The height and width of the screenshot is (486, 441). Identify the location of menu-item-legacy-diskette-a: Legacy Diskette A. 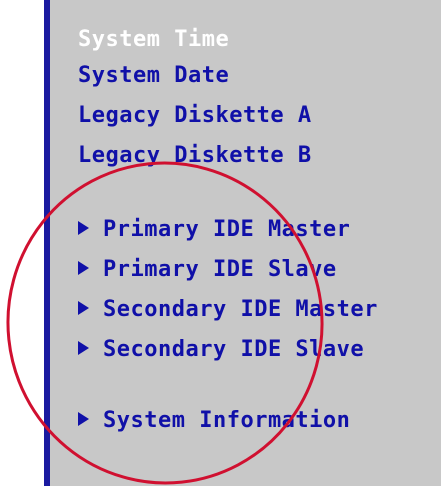
(195, 116).